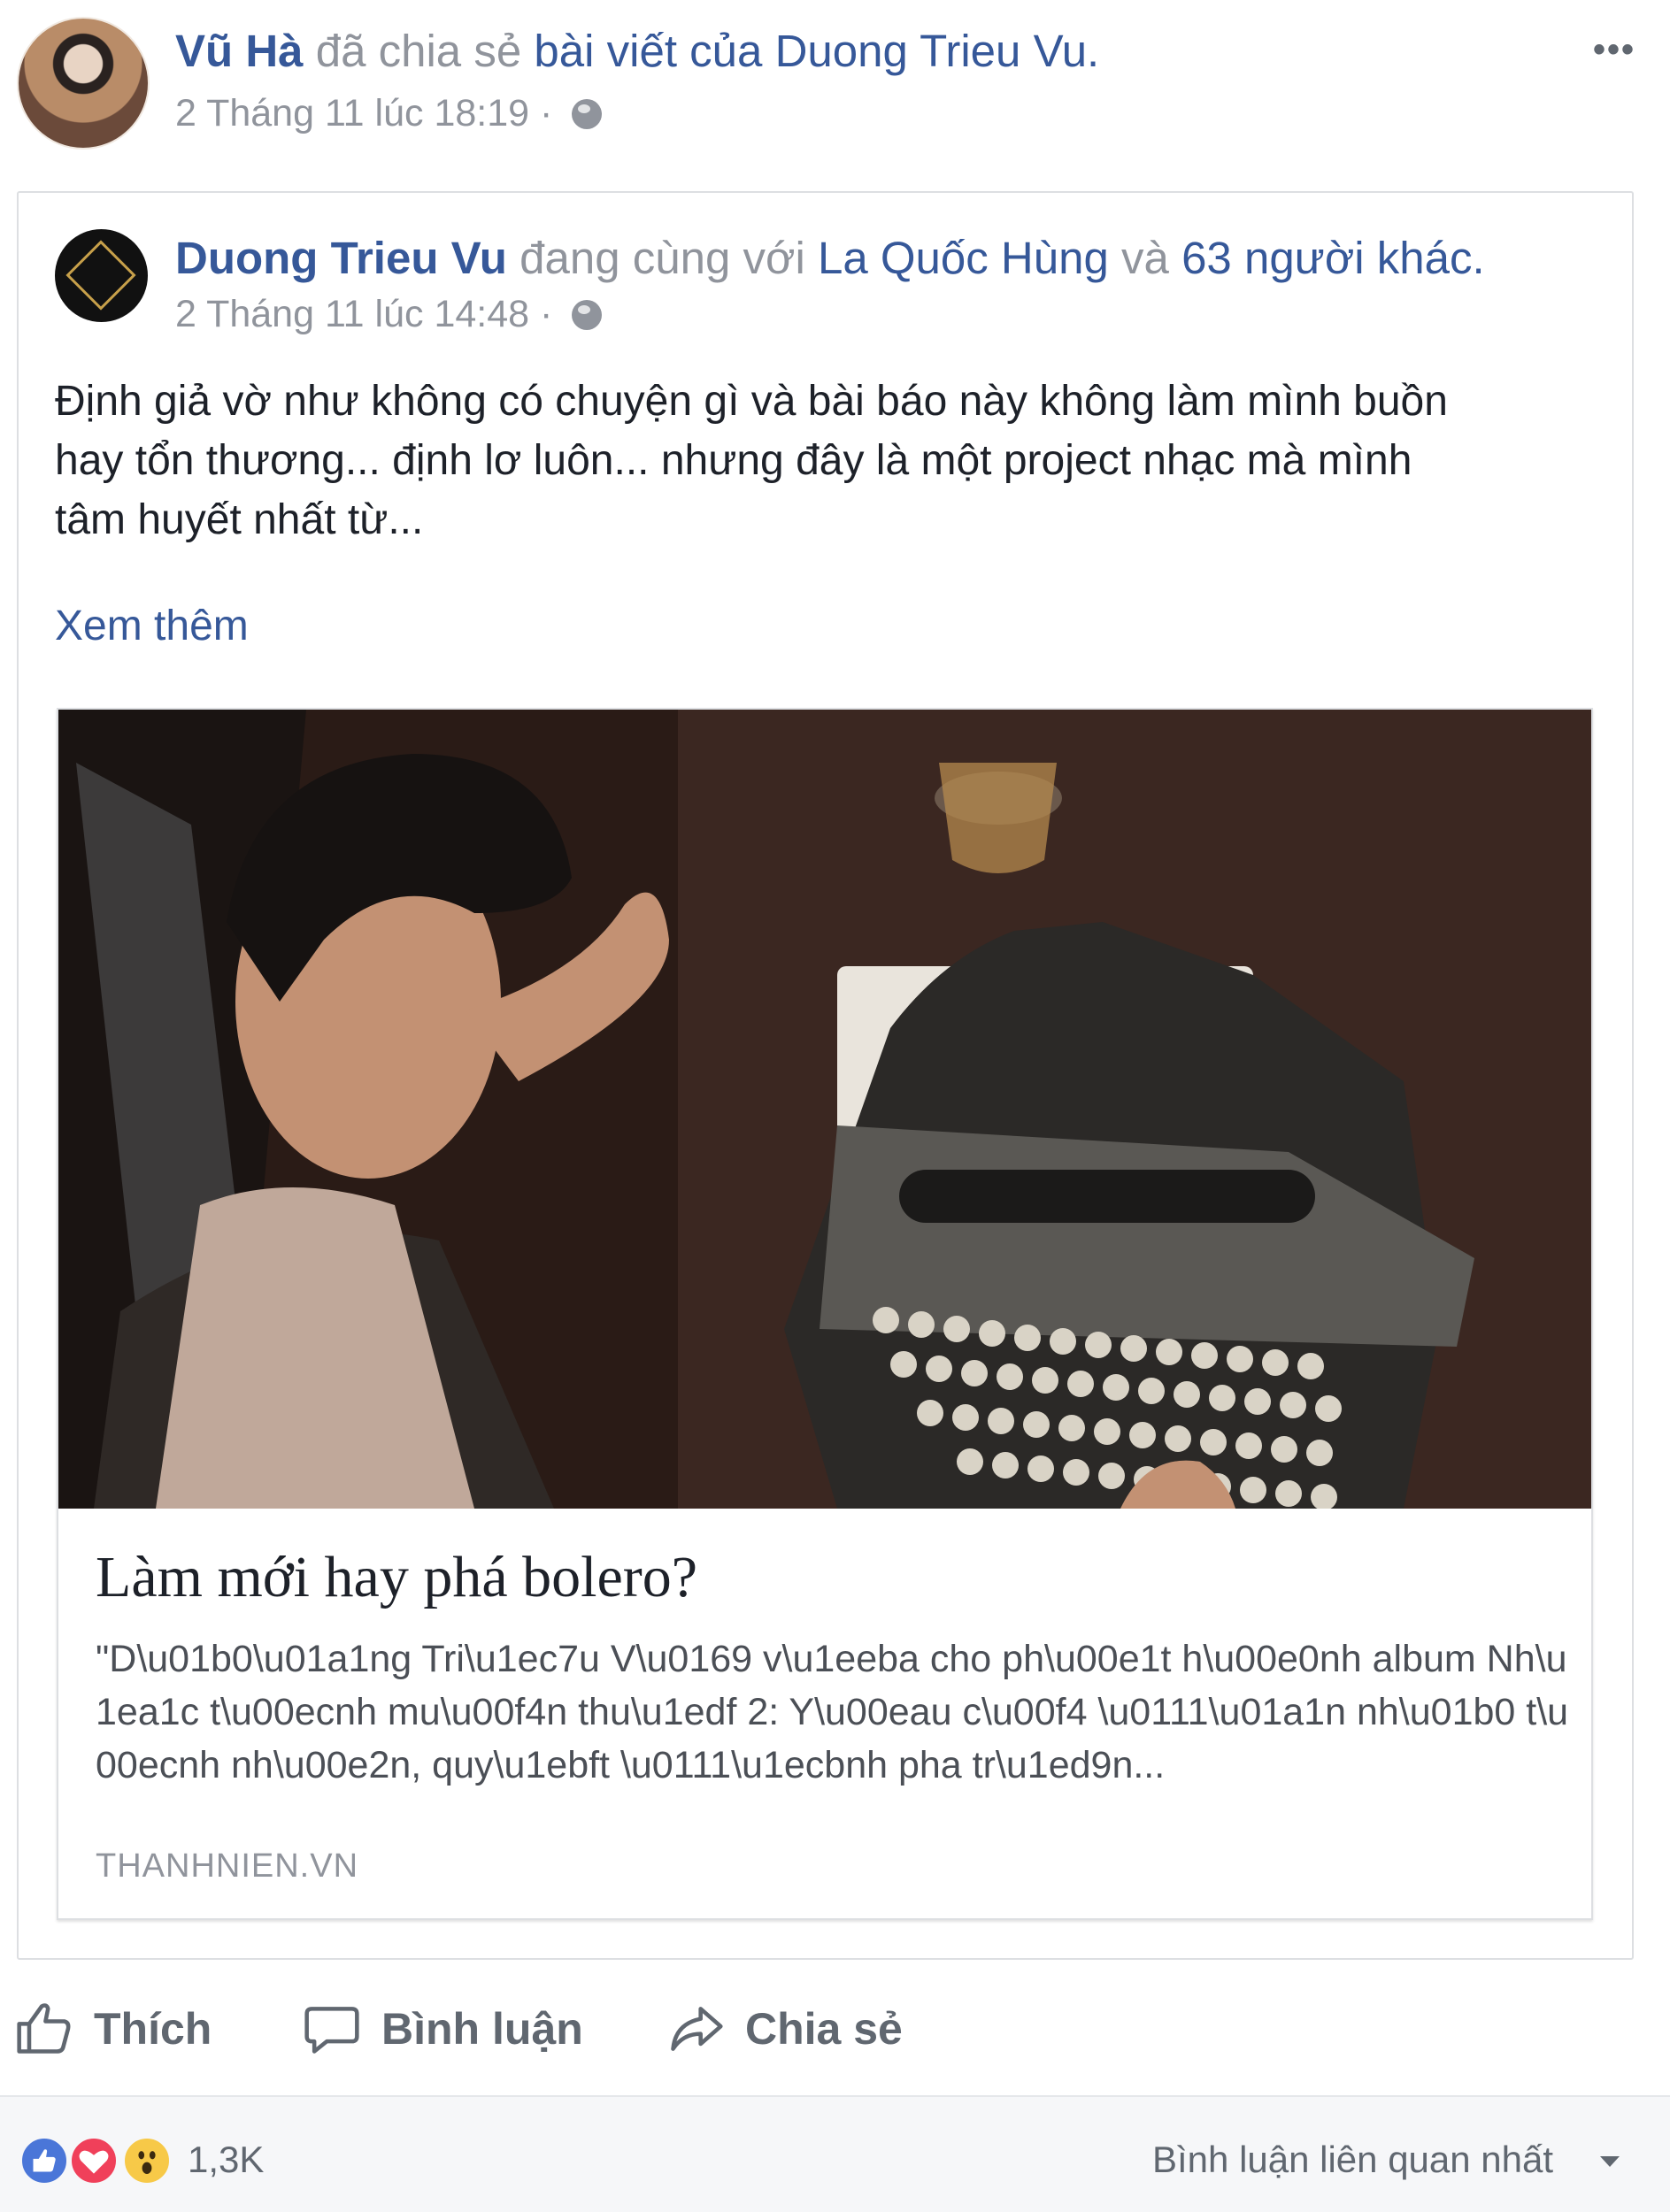 This screenshot has width=1670, height=2212. I want to click on link-preview-domain: THANHNIEN.VN, so click(227, 1866).